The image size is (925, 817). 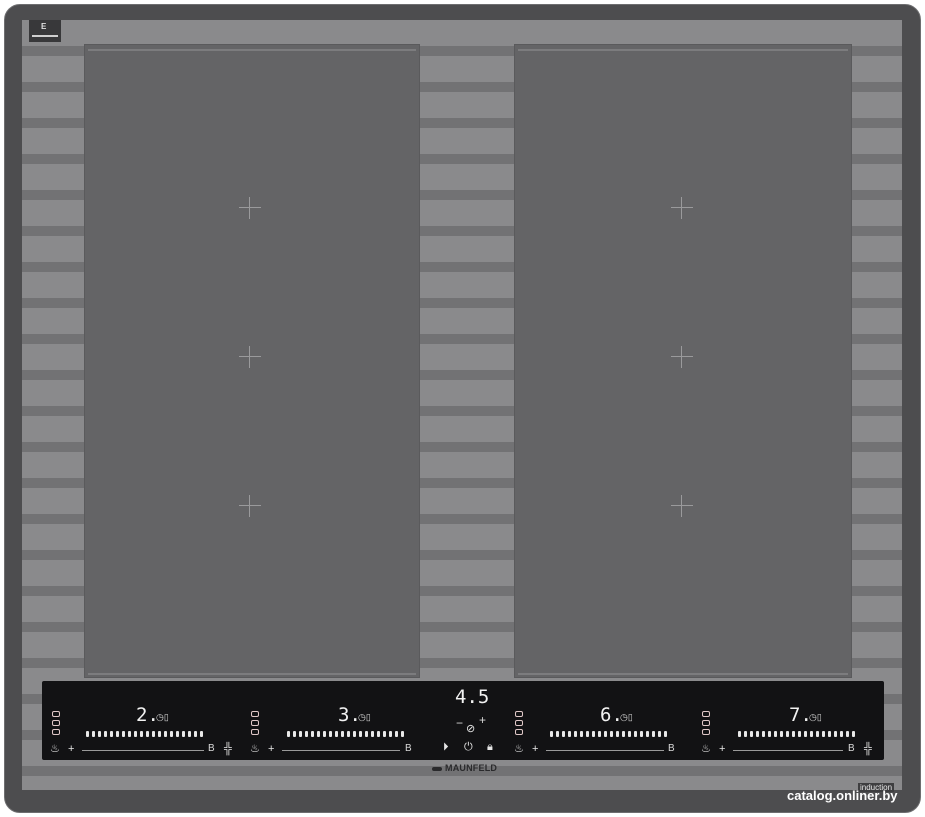 What do you see at coordinates (162, 717) in the screenshot?
I see `zone-1-timer-icon: ◷▯` at bounding box center [162, 717].